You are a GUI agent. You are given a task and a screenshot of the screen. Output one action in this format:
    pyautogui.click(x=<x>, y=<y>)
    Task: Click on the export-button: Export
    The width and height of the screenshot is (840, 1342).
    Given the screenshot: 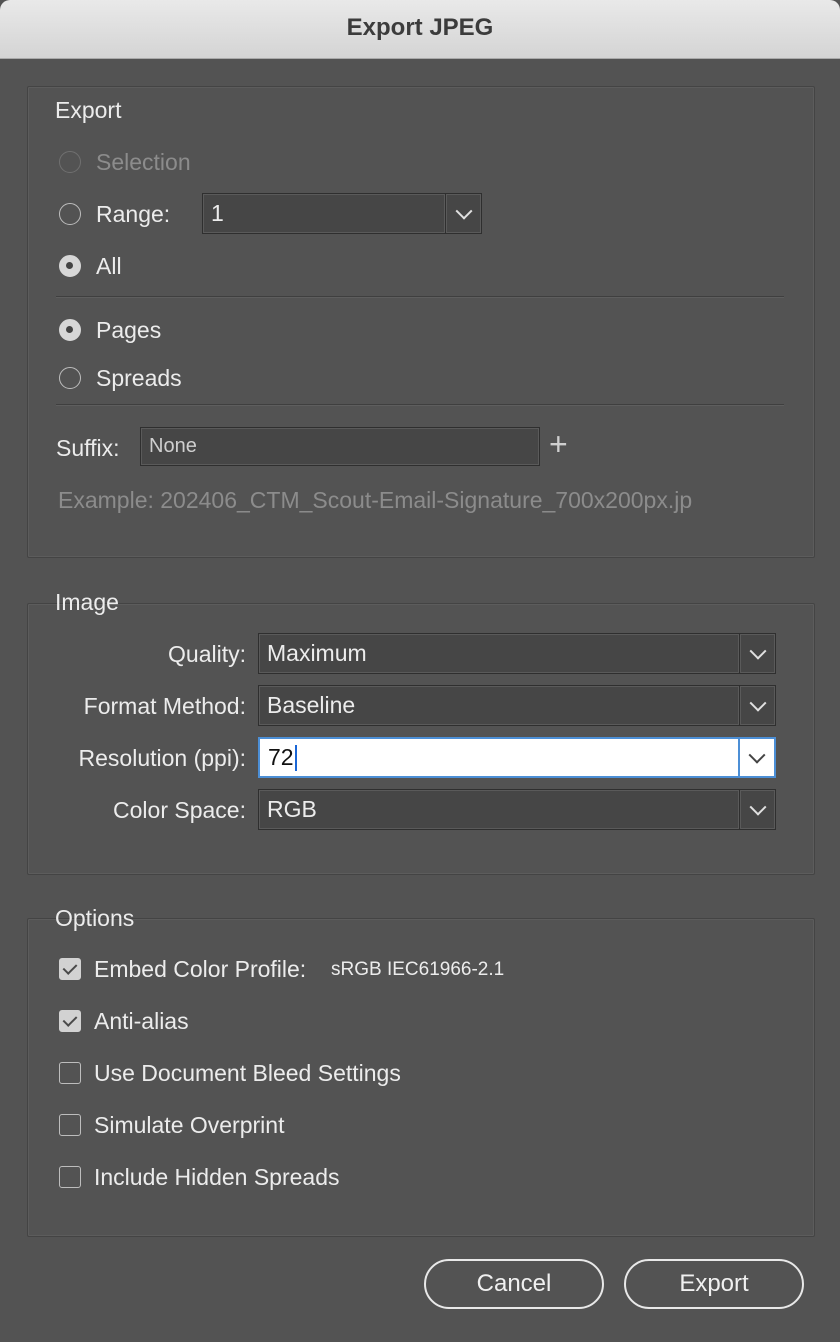 What is the action you would take?
    pyautogui.click(x=714, y=1284)
    